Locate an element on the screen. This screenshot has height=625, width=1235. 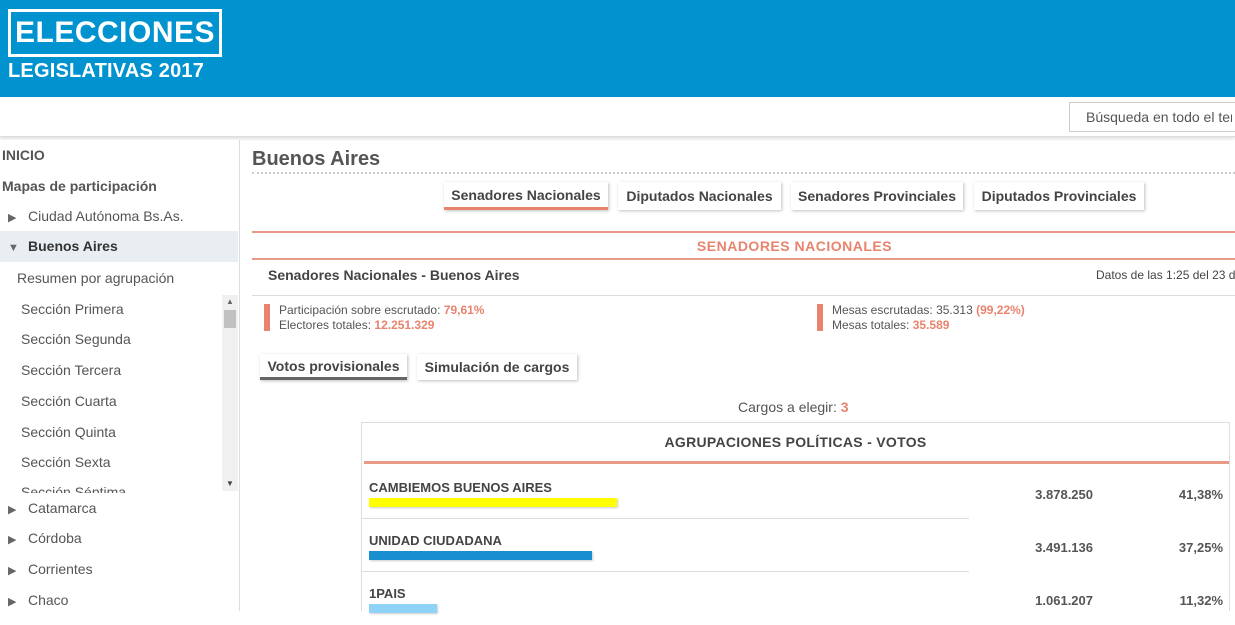
sidebar-item-chaco: ▶ Chaco is located at coordinates (119, 600).